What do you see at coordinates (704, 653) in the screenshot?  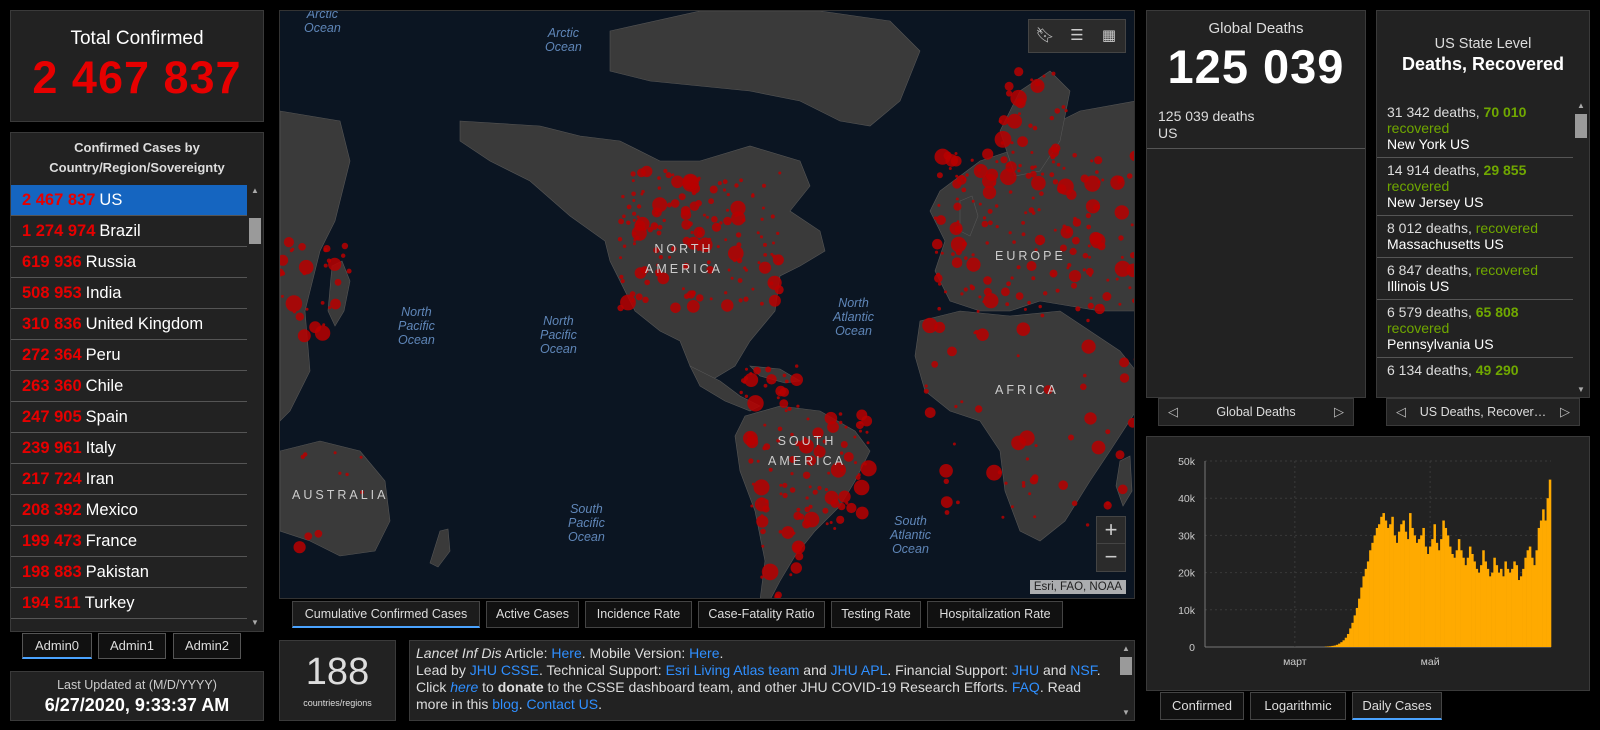 I see `mobile-version-link: Here` at bounding box center [704, 653].